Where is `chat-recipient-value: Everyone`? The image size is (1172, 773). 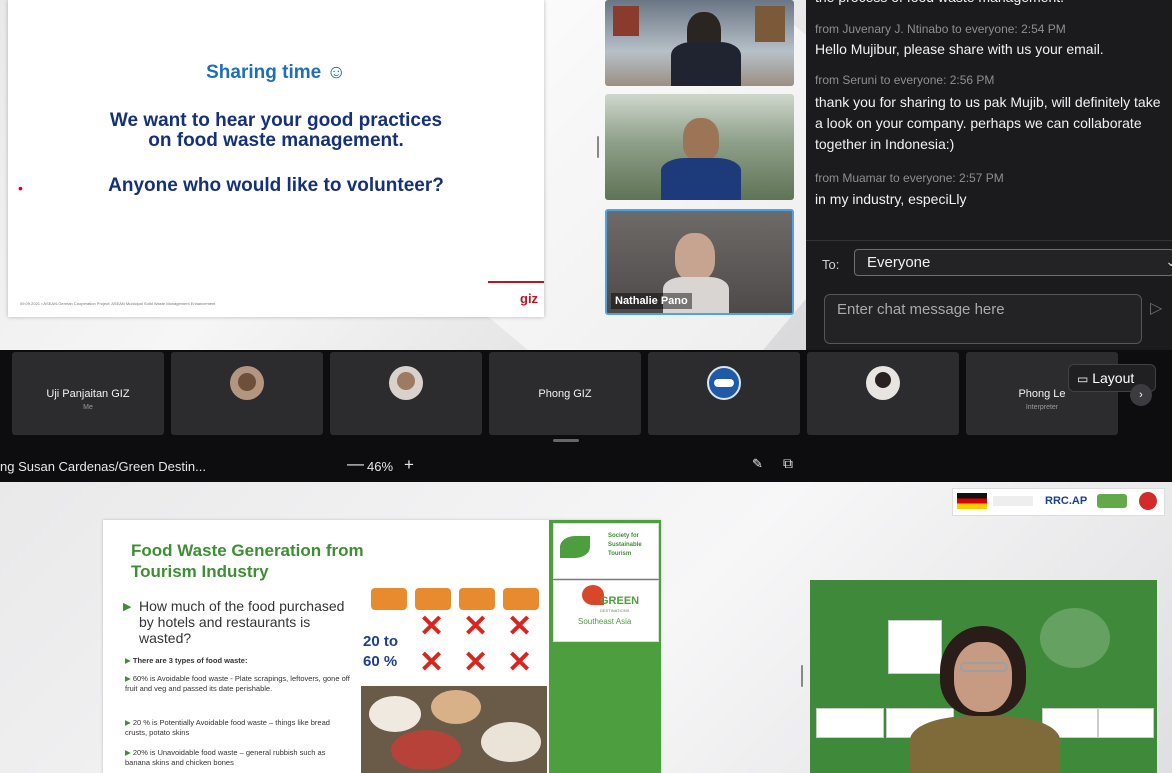
chat-recipient-value: Everyone is located at coordinates (899, 262).